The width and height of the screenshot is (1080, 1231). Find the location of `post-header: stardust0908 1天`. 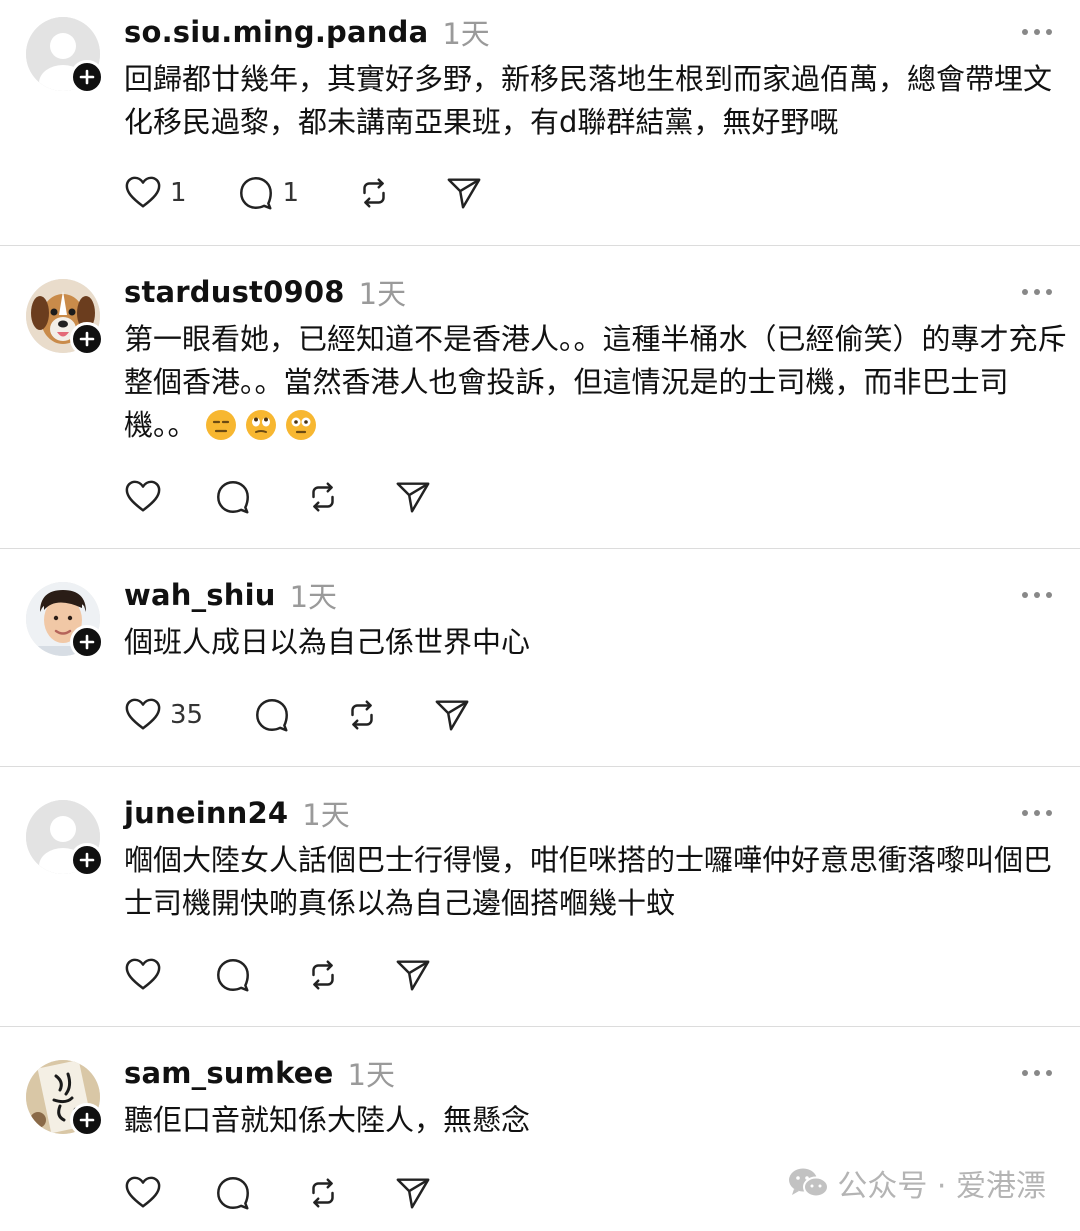

post-header: stardust0908 1天 is located at coordinates (265, 292).